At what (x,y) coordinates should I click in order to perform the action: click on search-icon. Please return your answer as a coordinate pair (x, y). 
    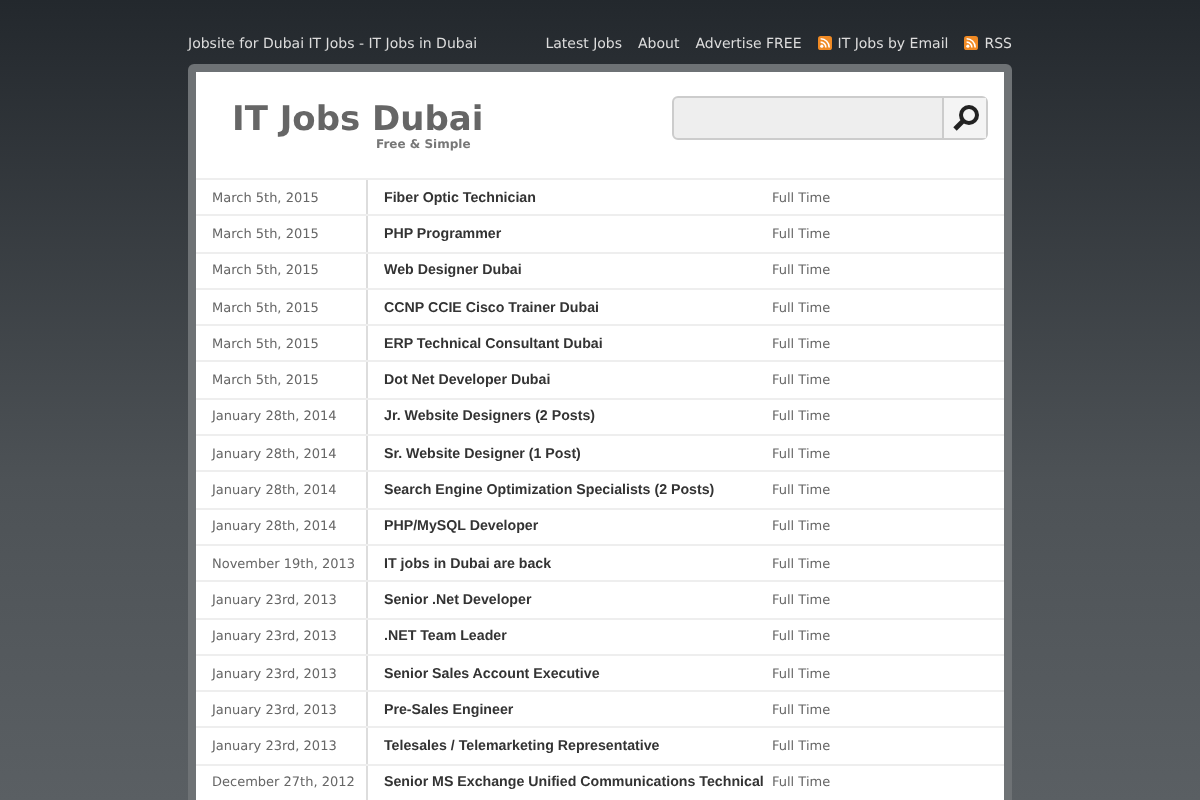
    Looking at the image, I should click on (965, 118).